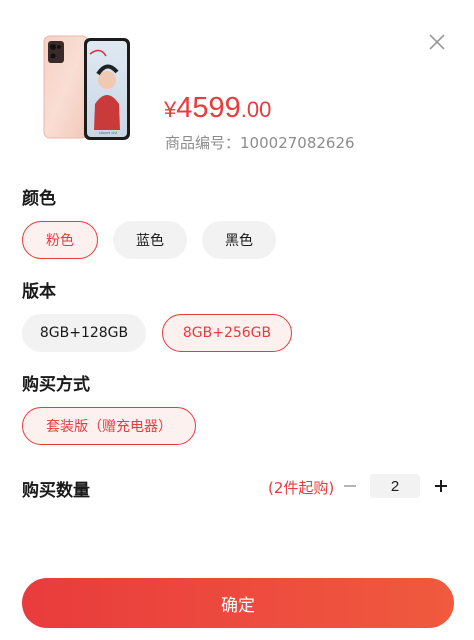 This screenshot has height=640, width=474. What do you see at coordinates (208, 108) in the screenshot?
I see `price-integer: 4599` at bounding box center [208, 108].